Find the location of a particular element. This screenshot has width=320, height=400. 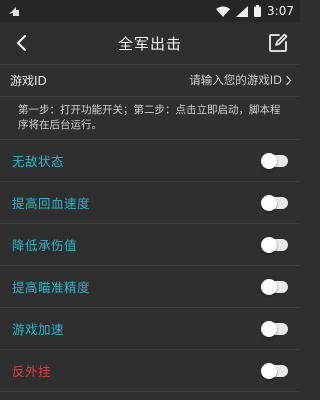

feature-label: 提高回血速度 is located at coordinates (51, 203).